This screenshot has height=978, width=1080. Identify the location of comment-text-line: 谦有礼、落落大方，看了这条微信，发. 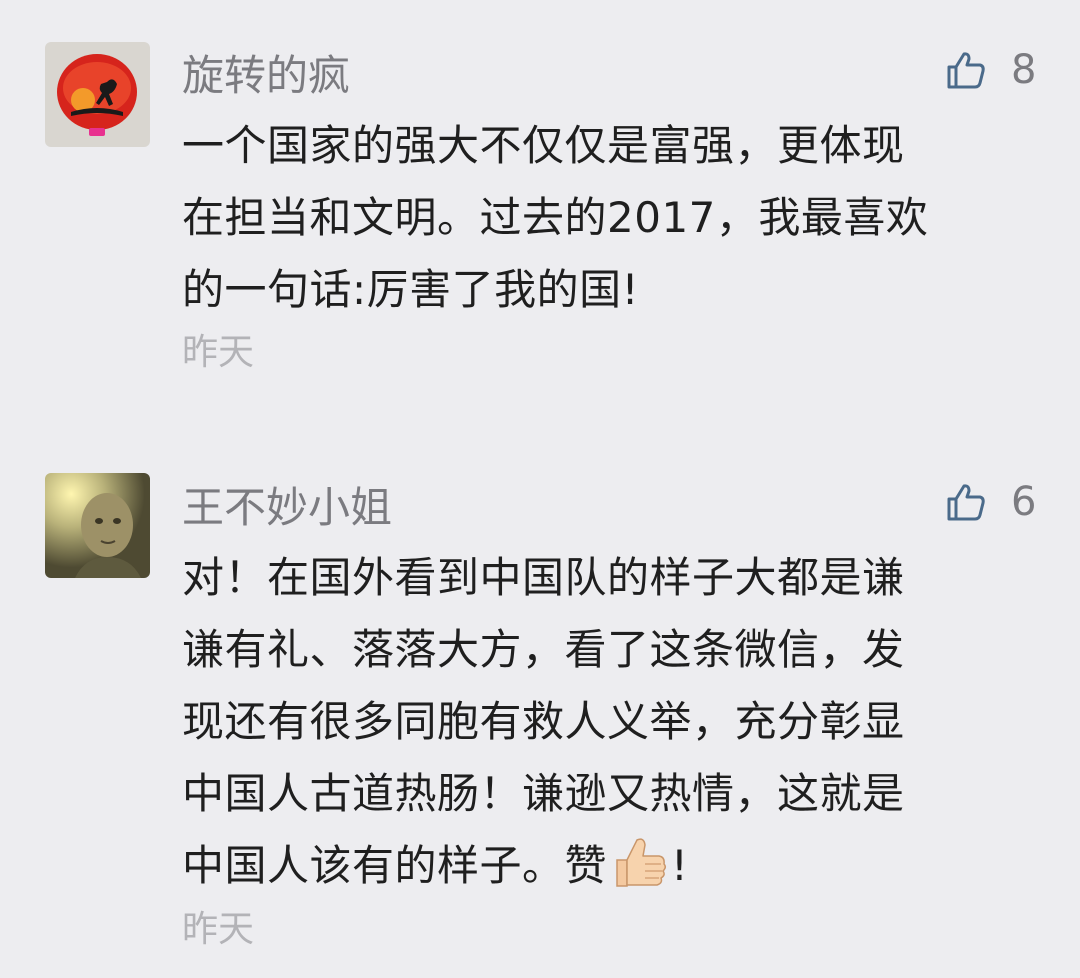
(543, 649).